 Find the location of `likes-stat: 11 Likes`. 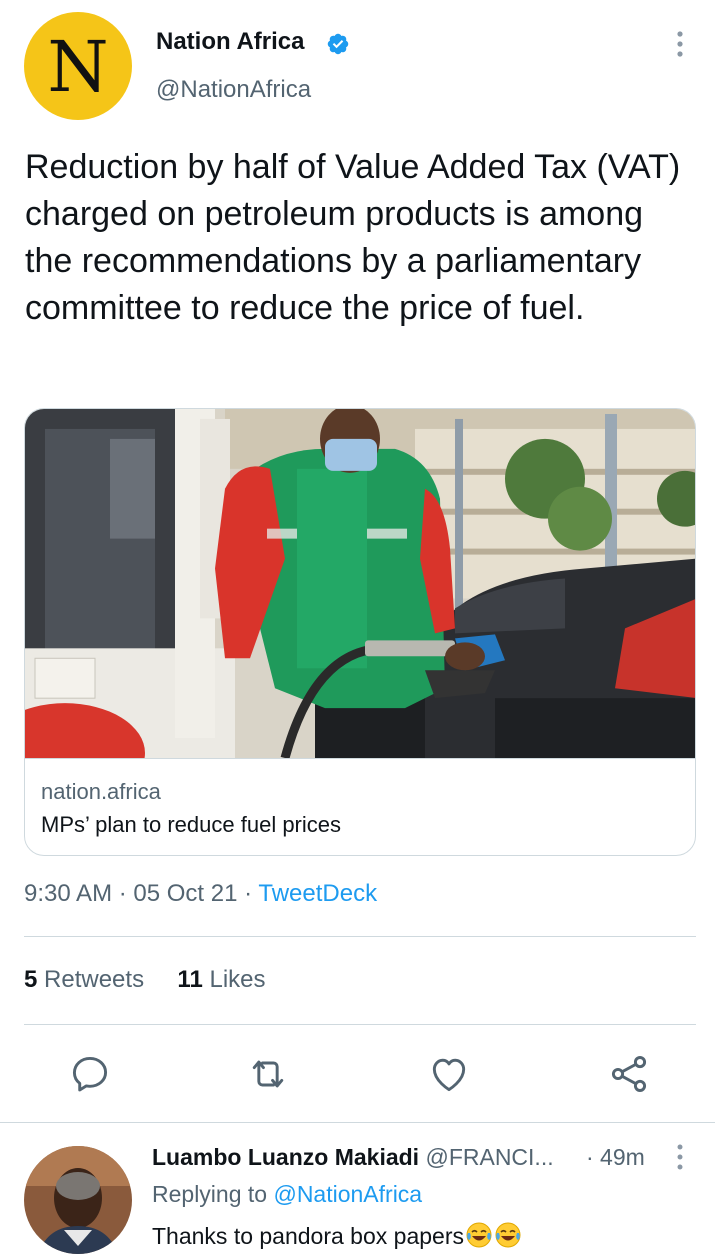

likes-stat: 11 Likes is located at coordinates (221, 979).